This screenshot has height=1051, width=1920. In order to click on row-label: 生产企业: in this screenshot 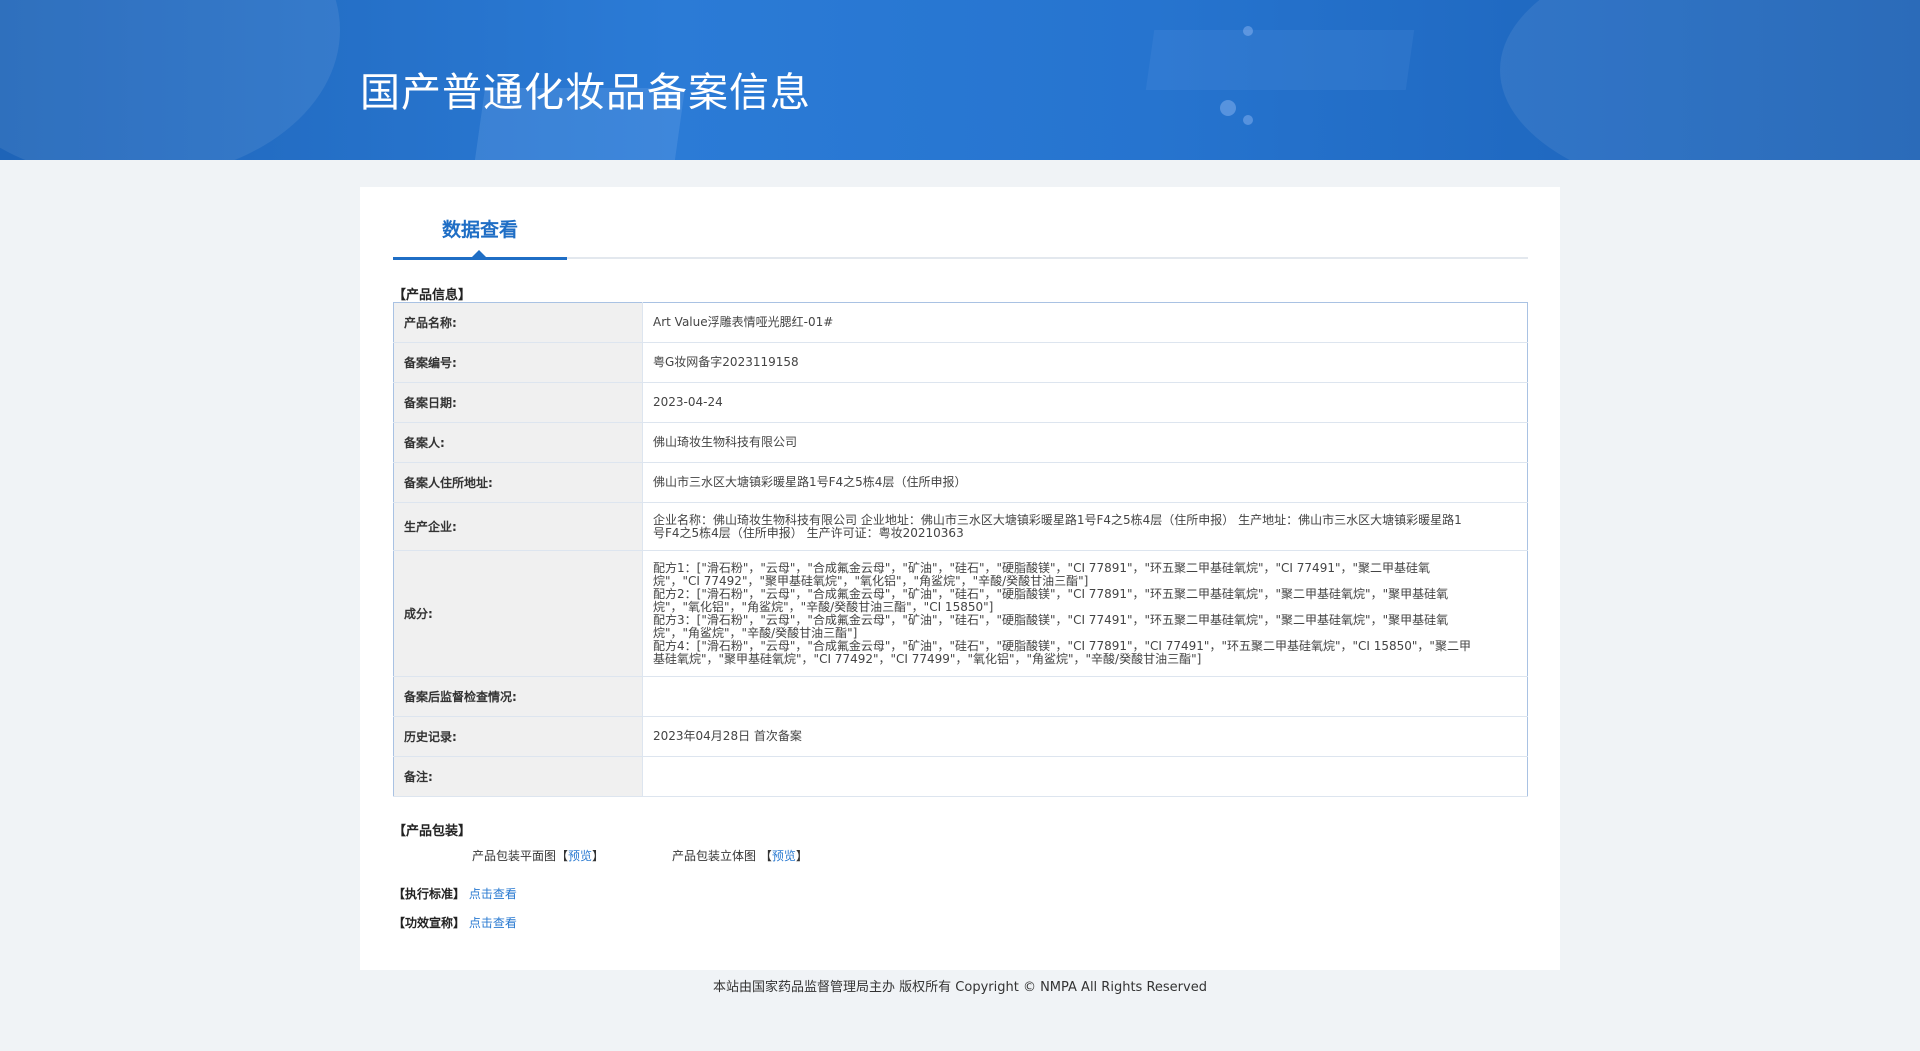, I will do `click(518, 526)`.